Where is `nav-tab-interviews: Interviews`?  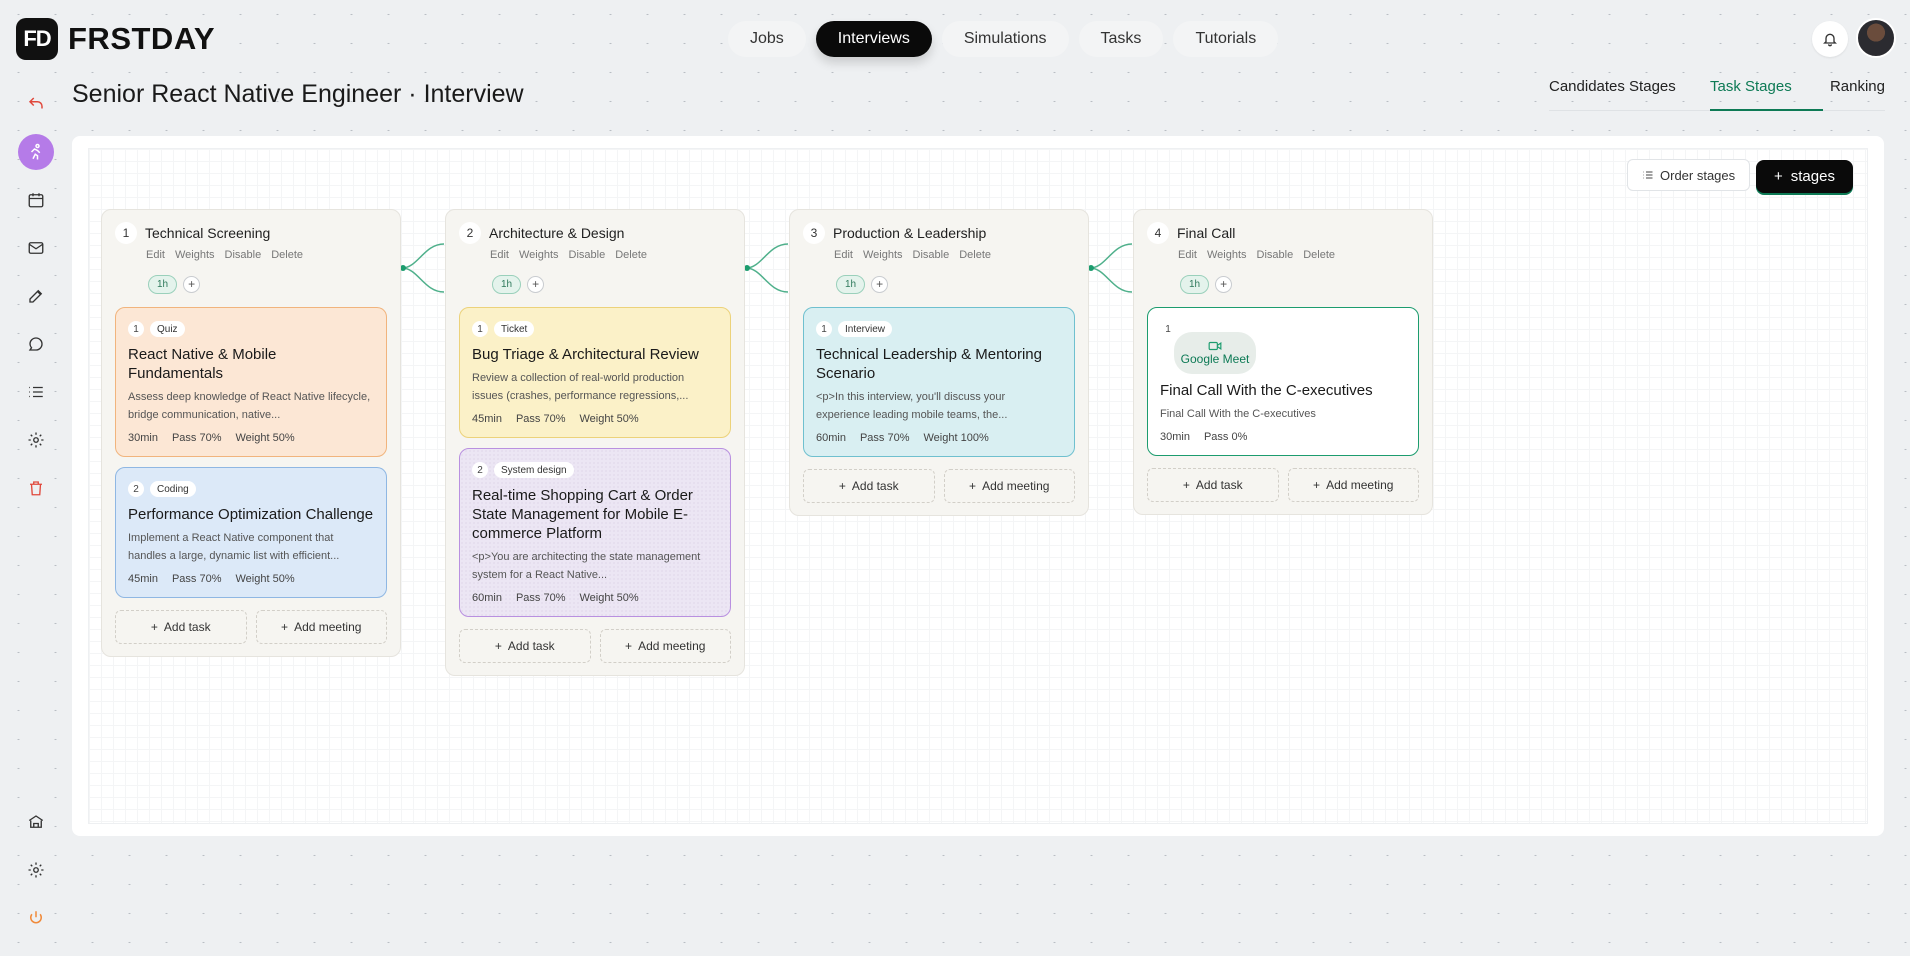 nav-tab-interviews: Interviews is located at coordinates (873, 39).